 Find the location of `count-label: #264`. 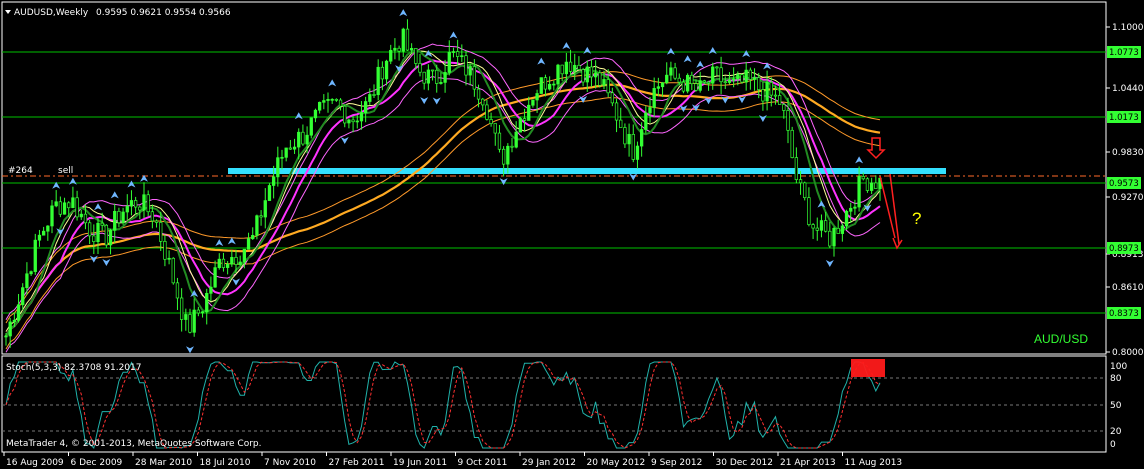

count-label: #264 is located at coordinates (20, 171).